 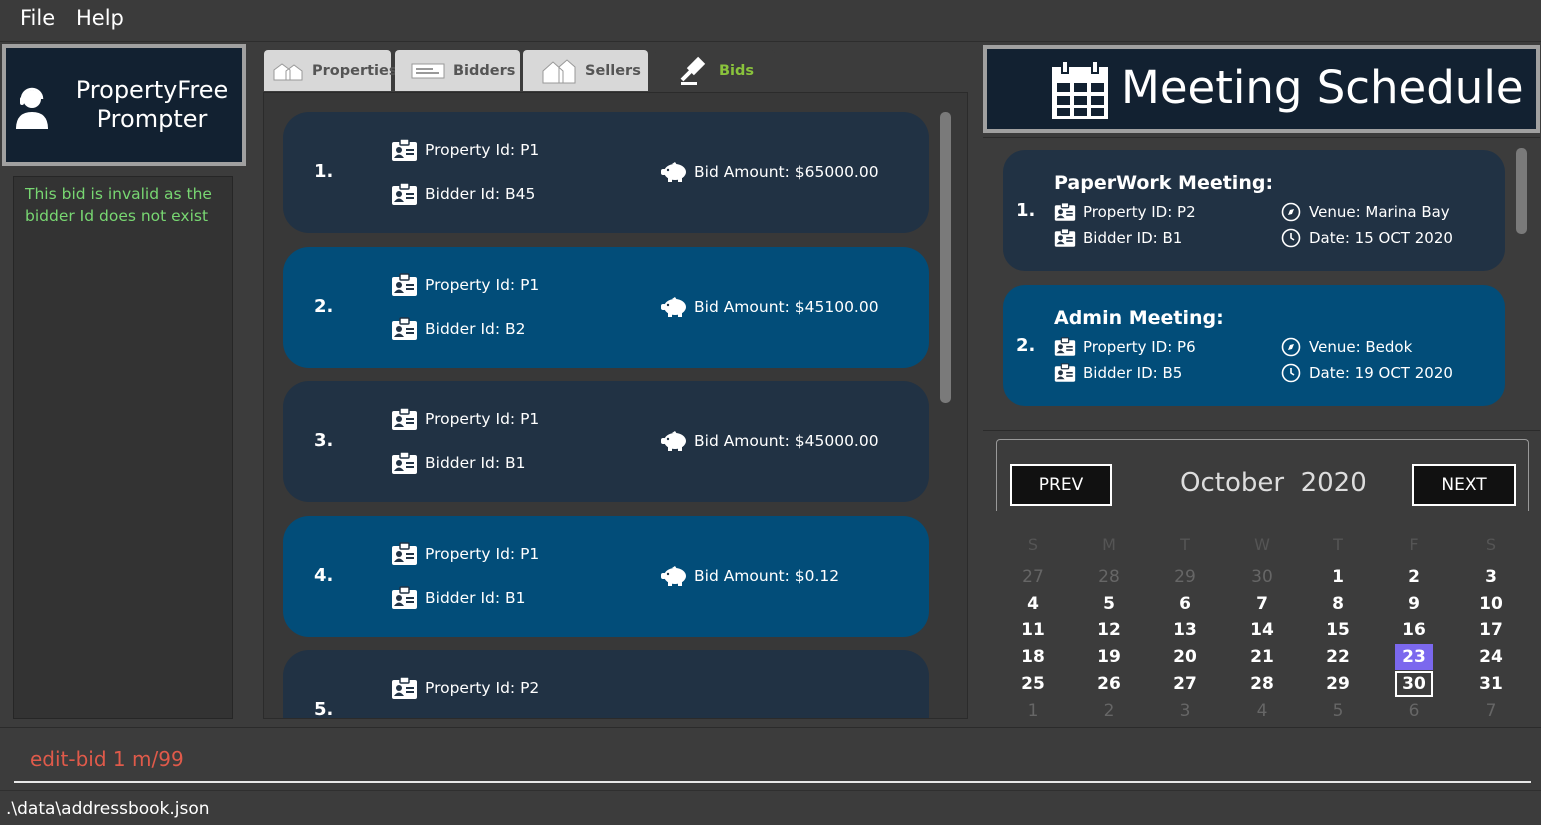 I want to click on bid-amount-row: Bid Amount: $0.12, so click(x=749, y=576).